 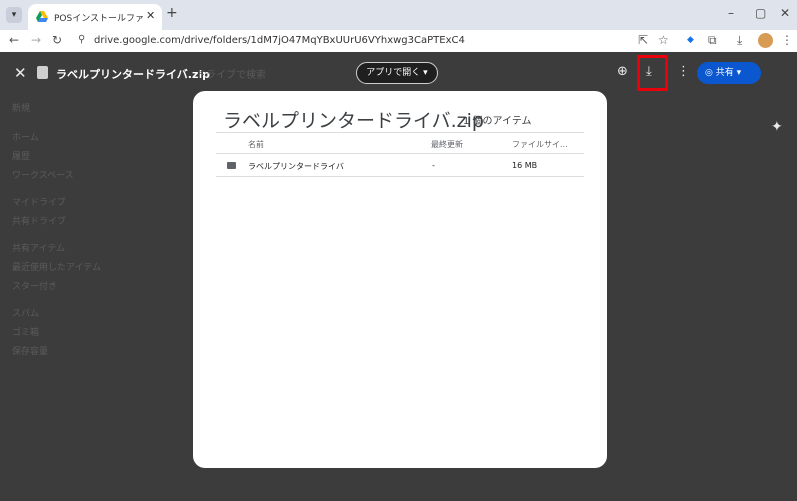 What do you see at coordinates (652, 73) in the screenshot?
I see `download-highlight-box` at bounding box center [652, 73].